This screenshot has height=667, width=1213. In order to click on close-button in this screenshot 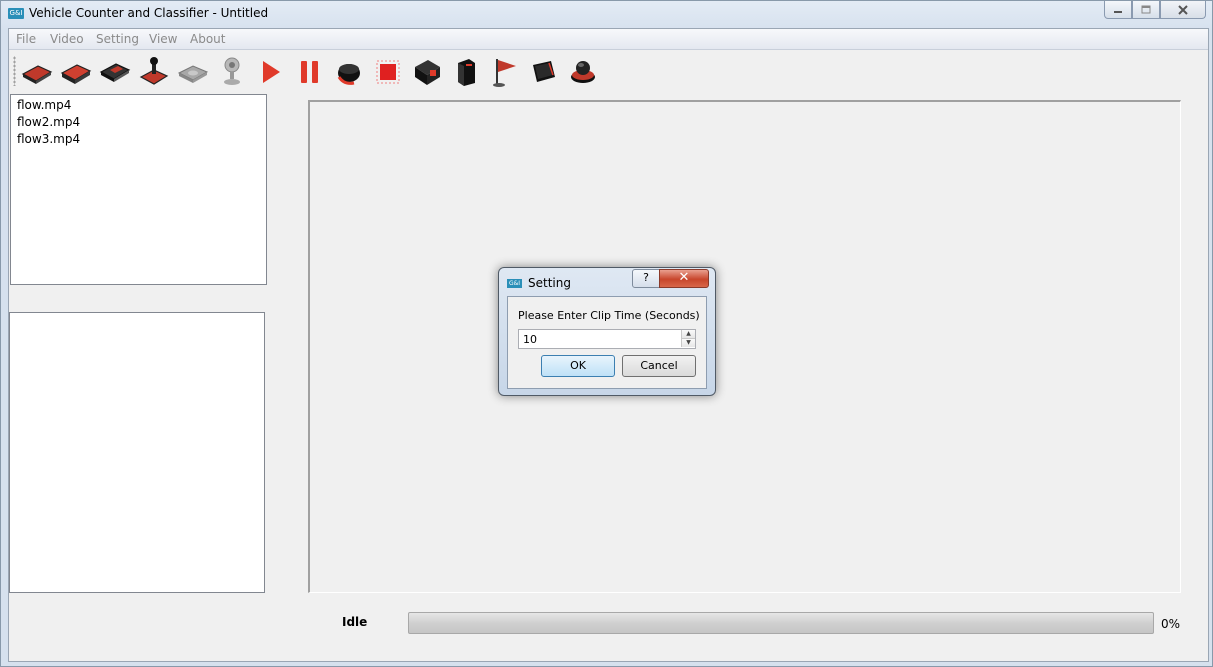, I will do `click(1183, 10)`.